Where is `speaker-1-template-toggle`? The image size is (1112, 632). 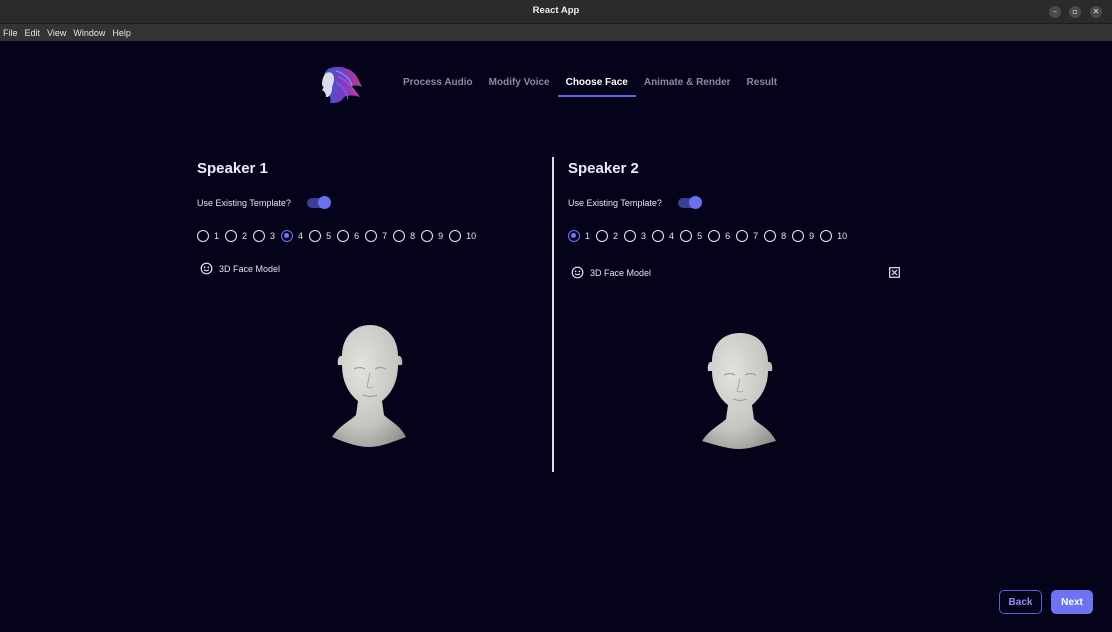
speaker-1-template-toggle is located at coordinates (319, 202).